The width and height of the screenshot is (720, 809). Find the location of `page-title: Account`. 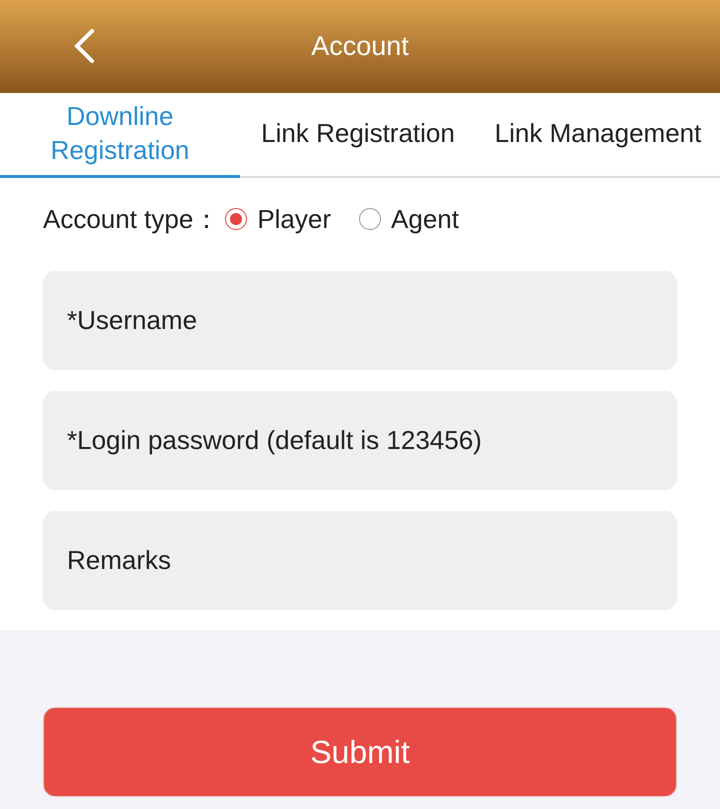

page-title: Account is located at coordinates (360, 46).